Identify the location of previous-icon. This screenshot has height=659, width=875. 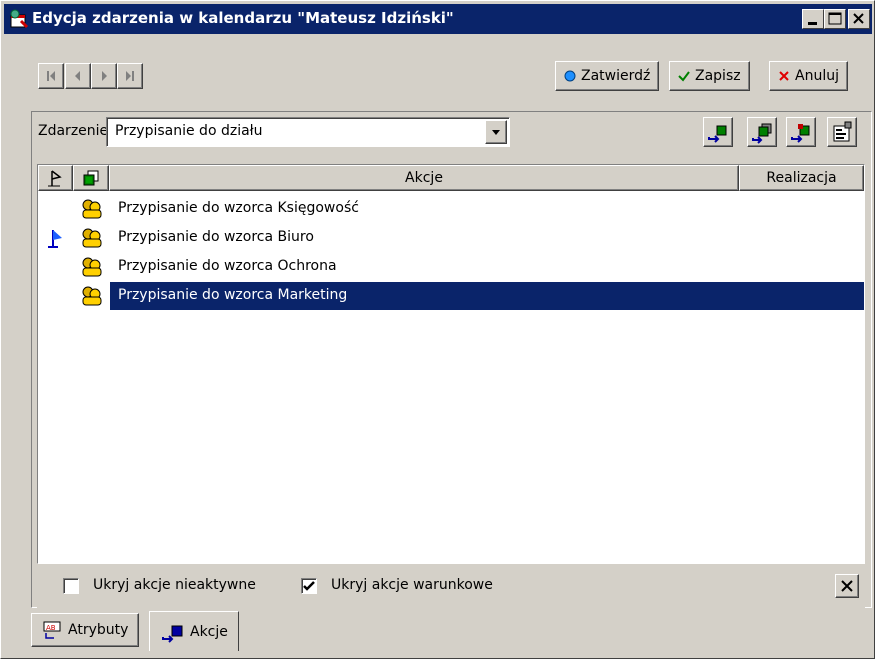
(77, 76).